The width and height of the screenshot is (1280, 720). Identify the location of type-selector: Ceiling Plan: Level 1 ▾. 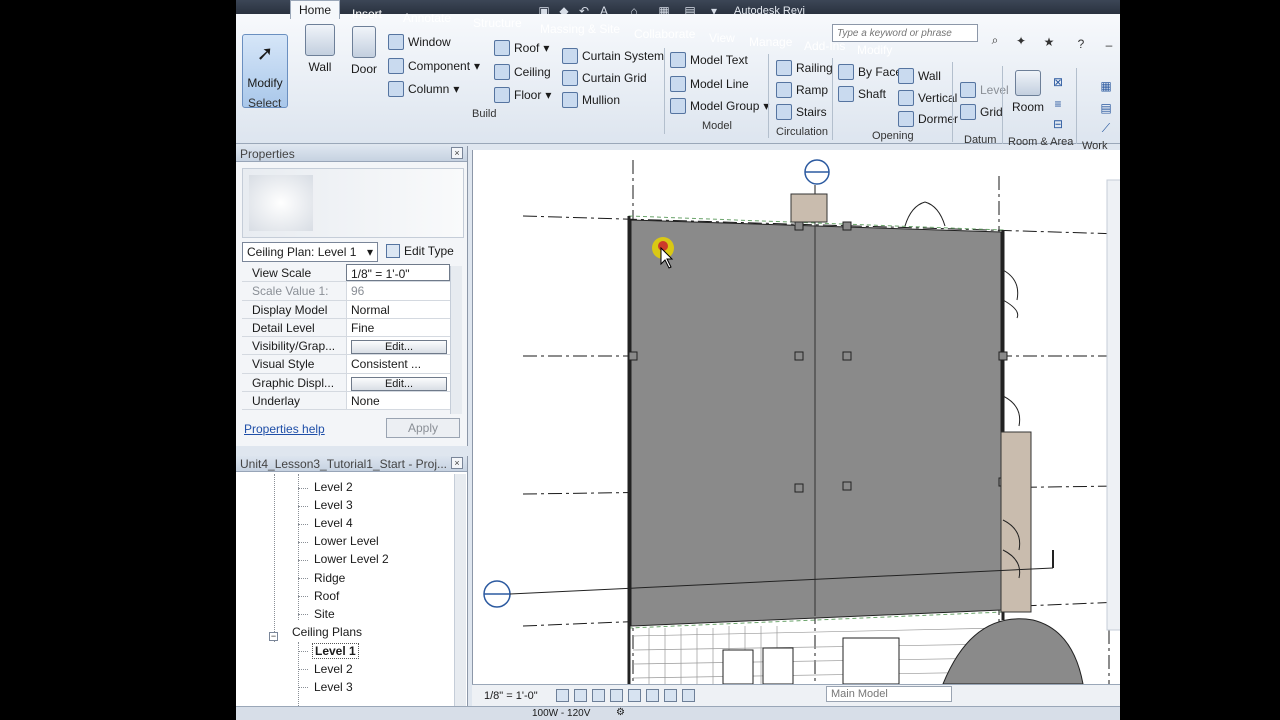
(310, 252).